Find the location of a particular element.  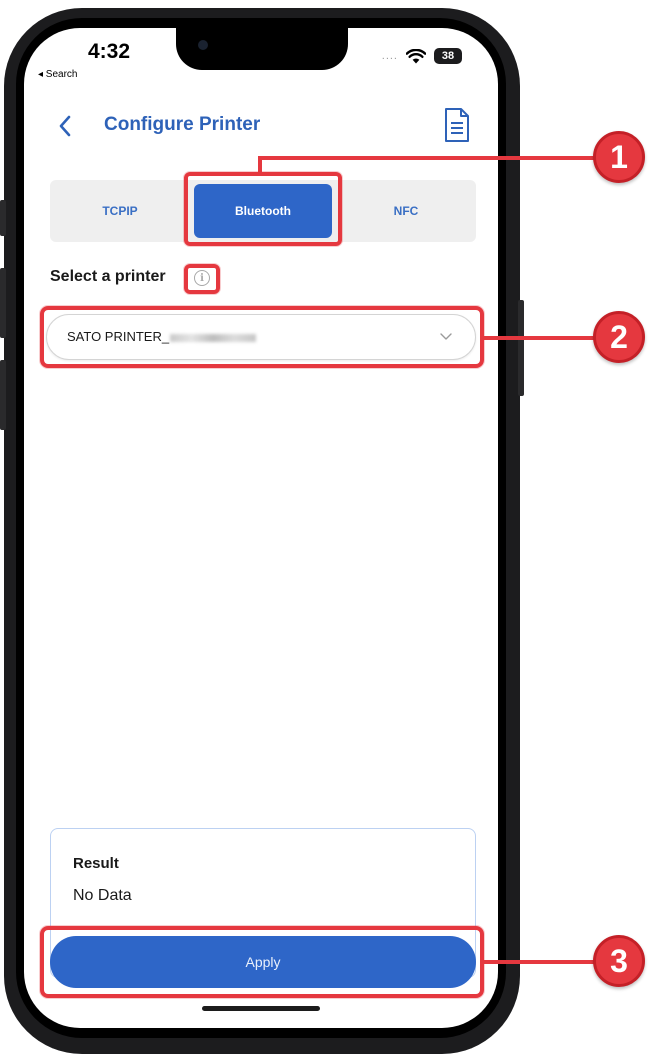

back-button is located at coordinates (66, 126).